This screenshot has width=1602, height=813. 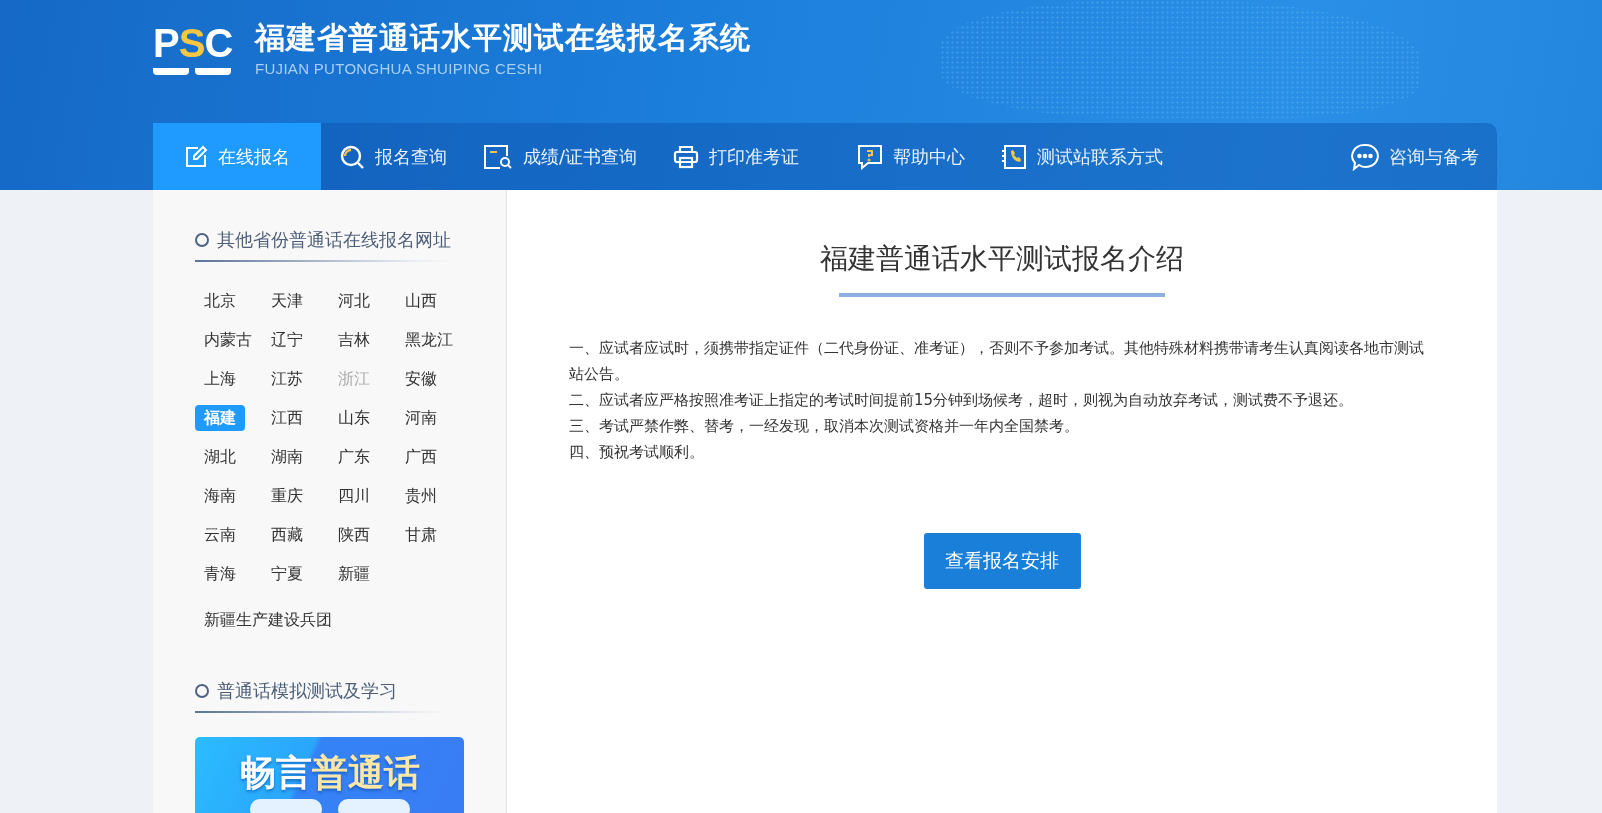 What do you see at coordinates (220, 301) in the screenshot?
I see `province-link: 北京` at bounding box center [220, 301].